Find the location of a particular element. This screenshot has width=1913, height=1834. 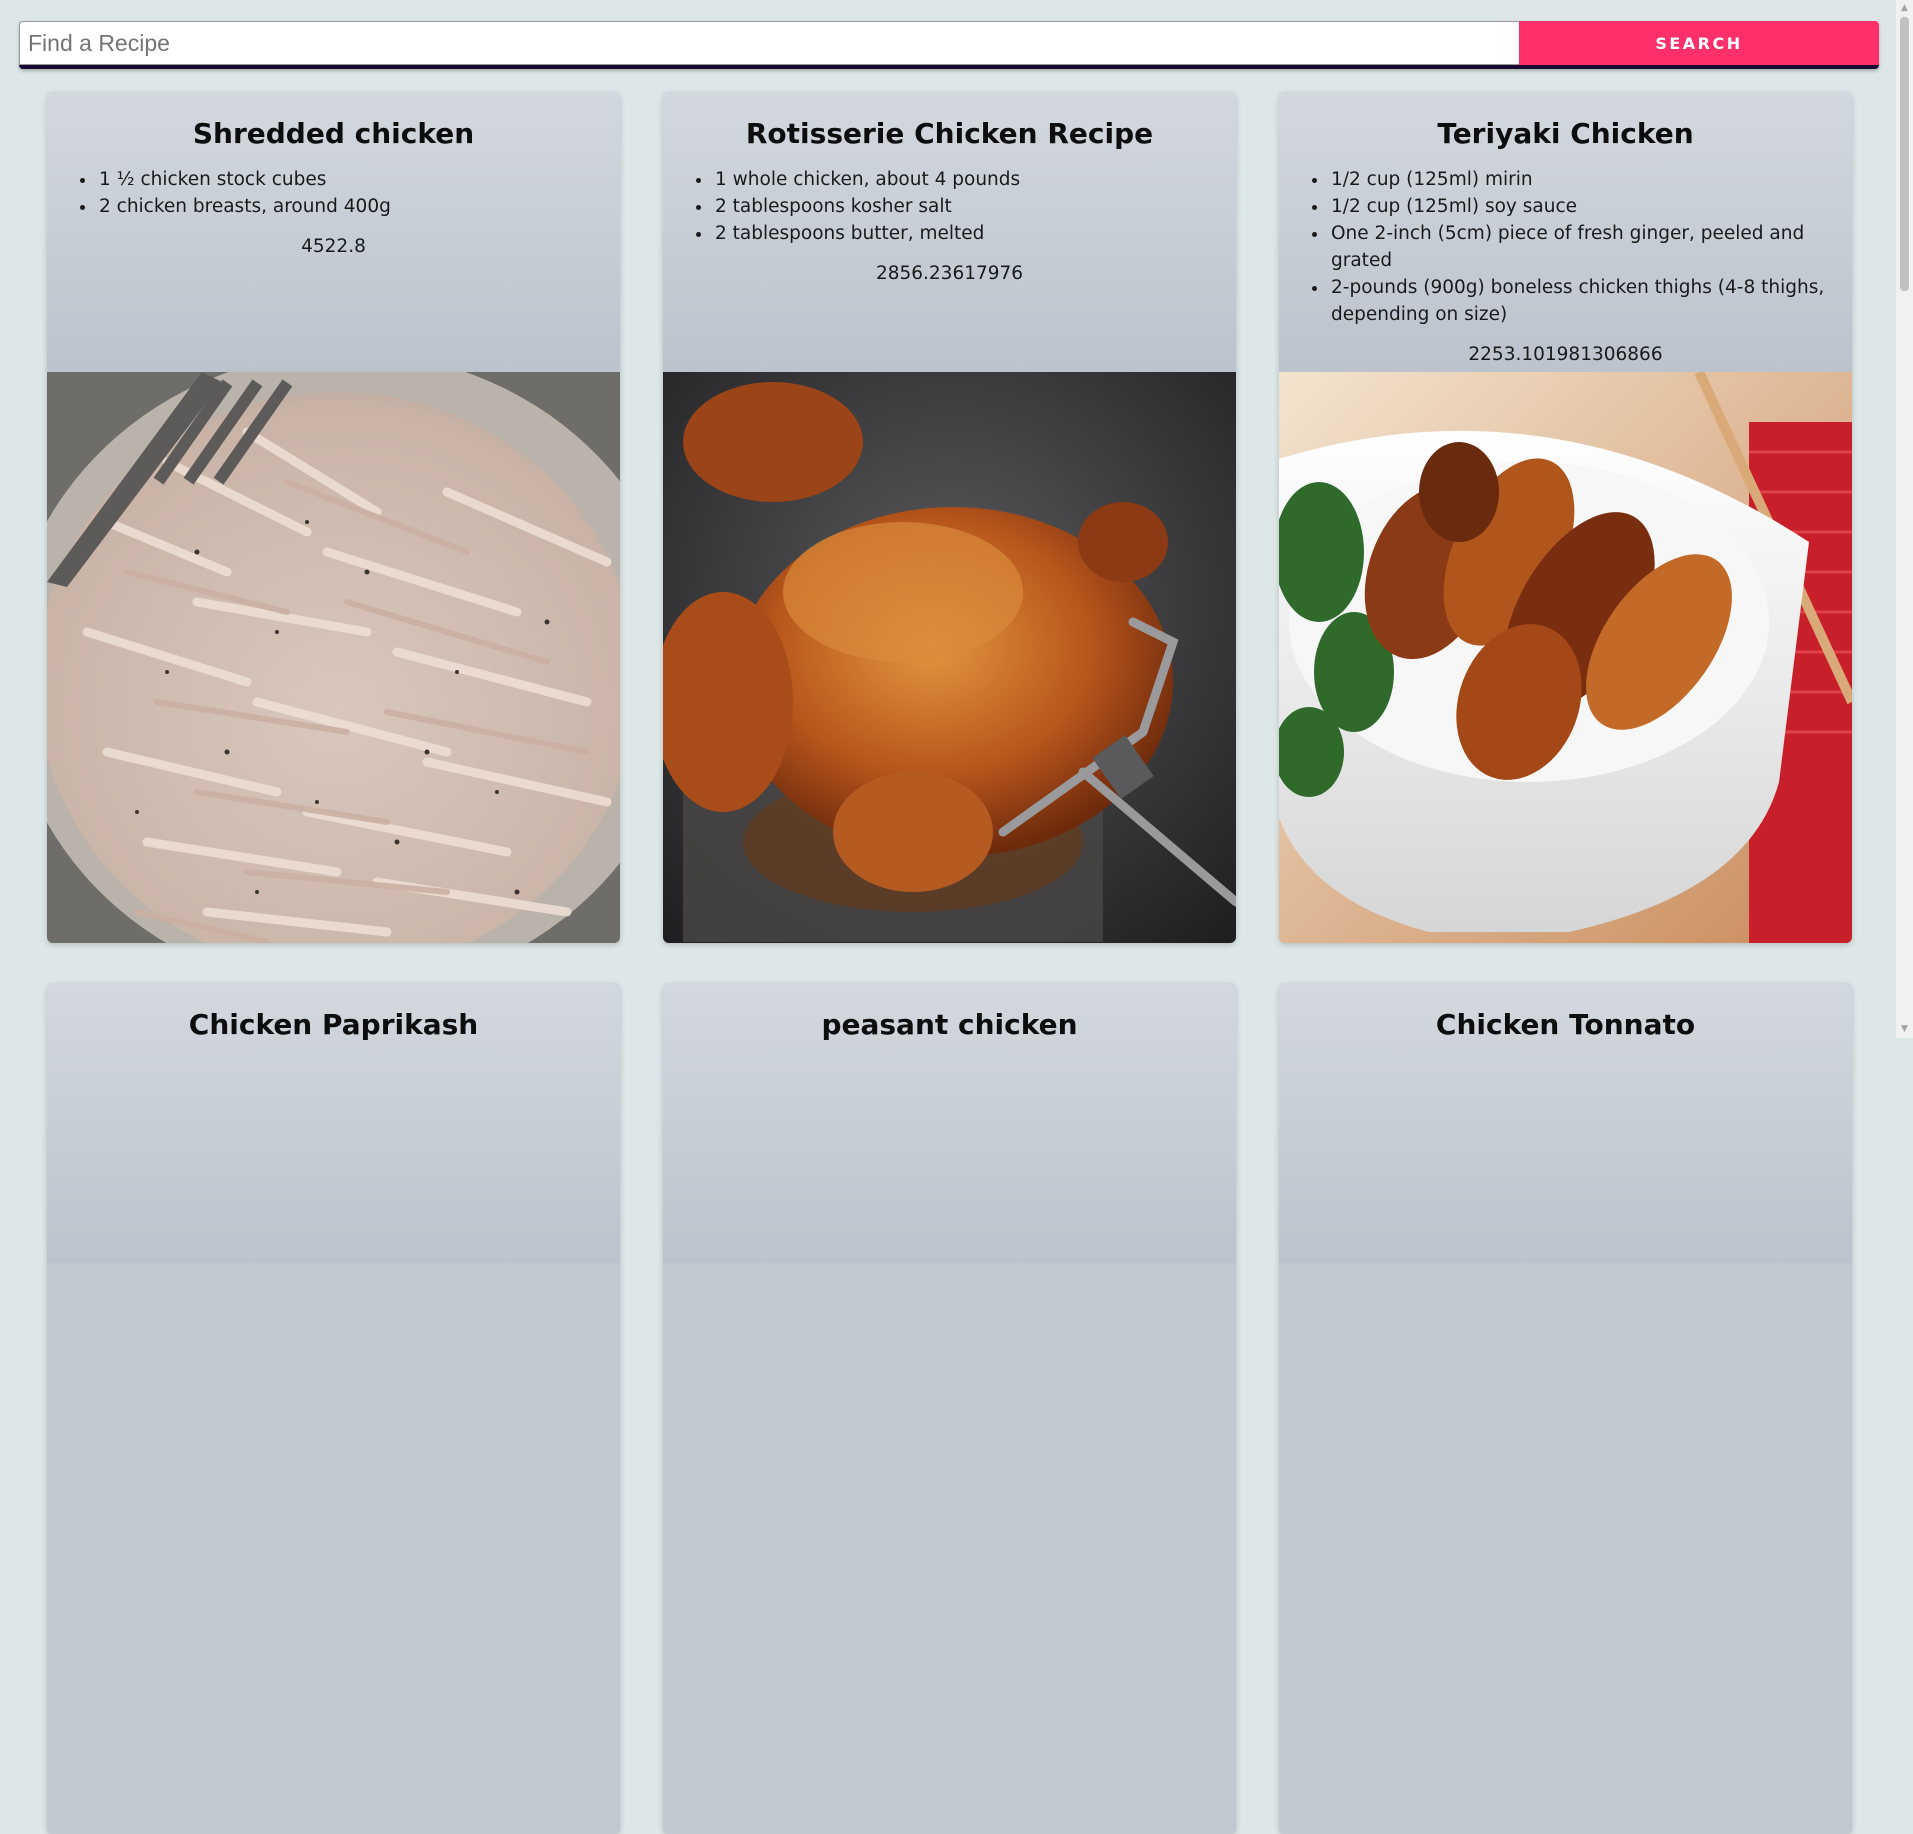

teriyaki-chicken-photo is located at coordinates (1565, 656).